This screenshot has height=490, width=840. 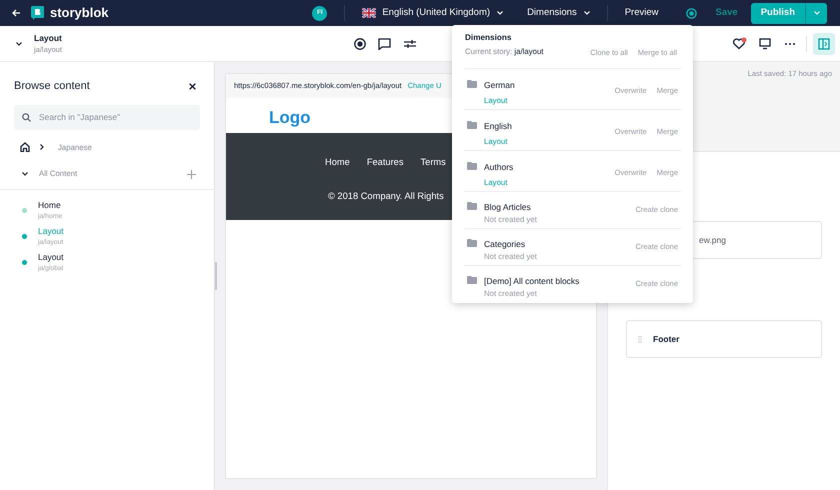 What do you see at coordinates (52, 86) in the screenshot?
I see `panel-title: Browse content` at bounding box center [52, 86].